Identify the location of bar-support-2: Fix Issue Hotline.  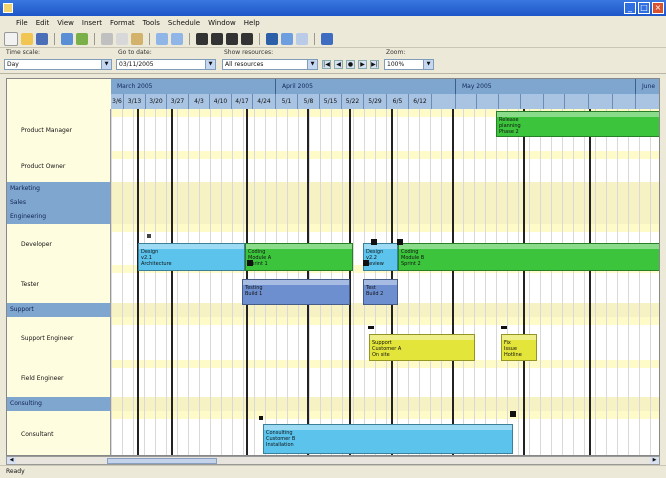
(519, 347).